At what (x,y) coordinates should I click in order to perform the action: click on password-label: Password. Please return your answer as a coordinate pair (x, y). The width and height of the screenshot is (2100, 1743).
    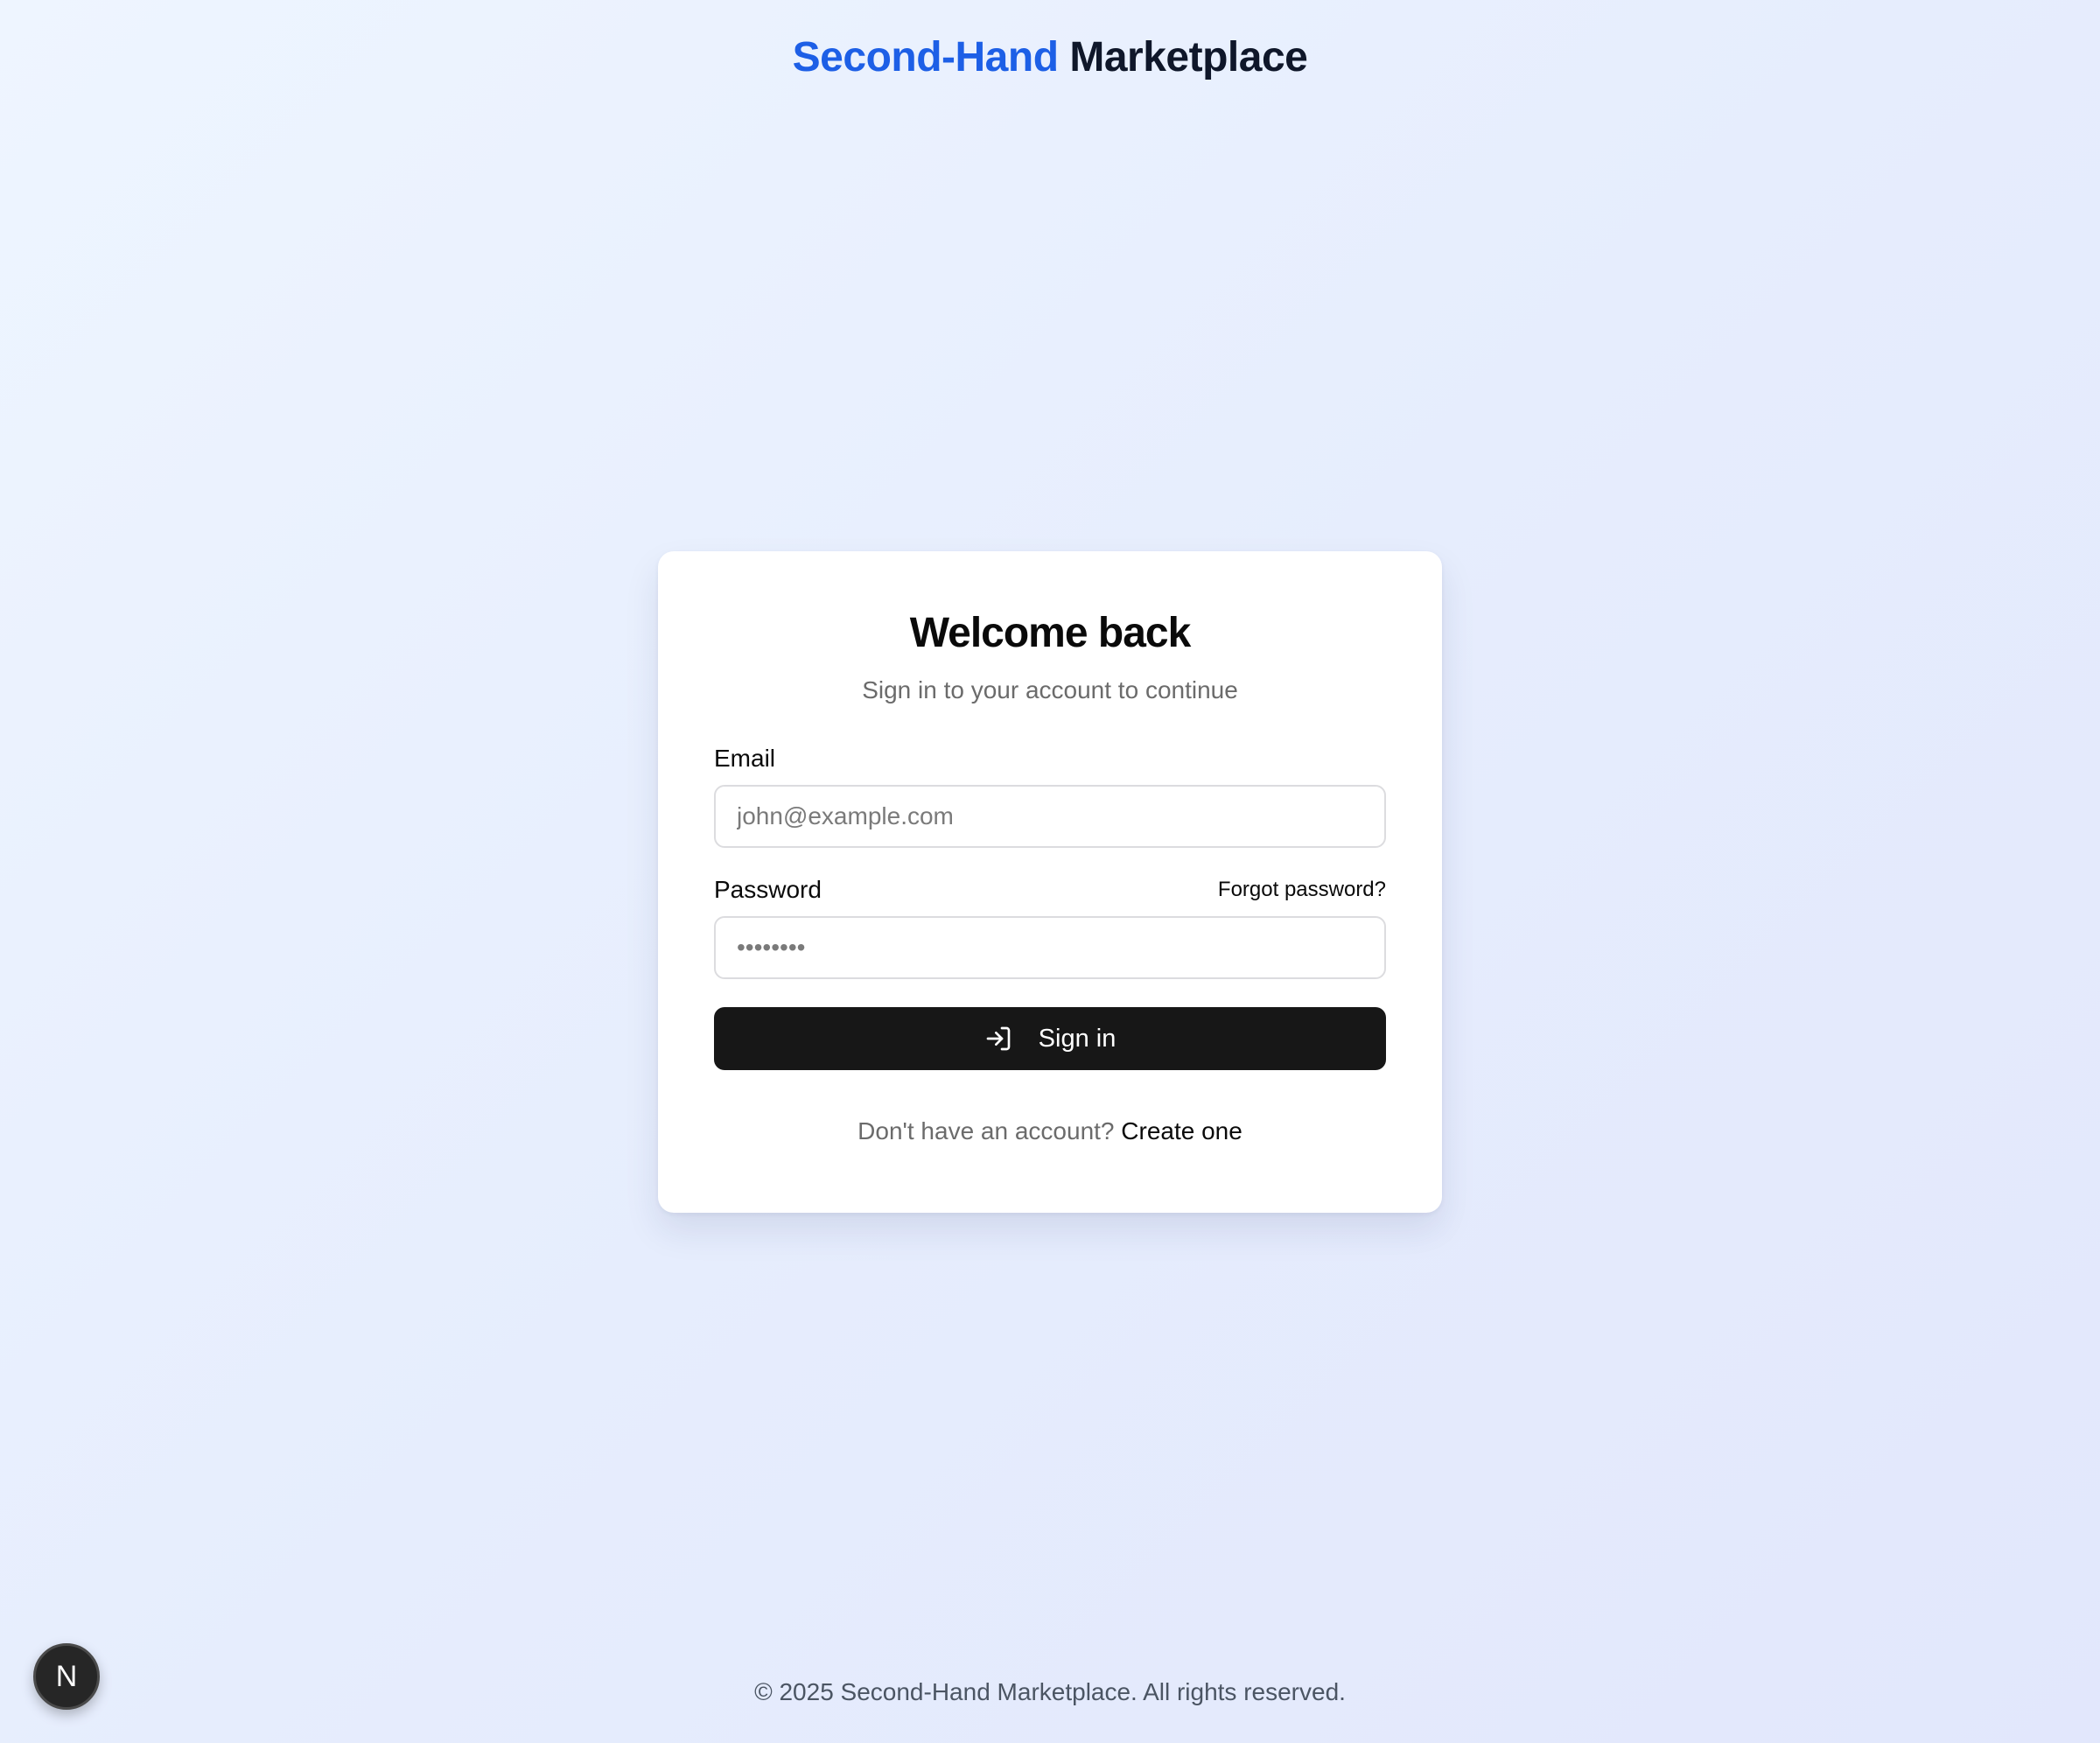
    Looking at the image, I should click on (768, 889).